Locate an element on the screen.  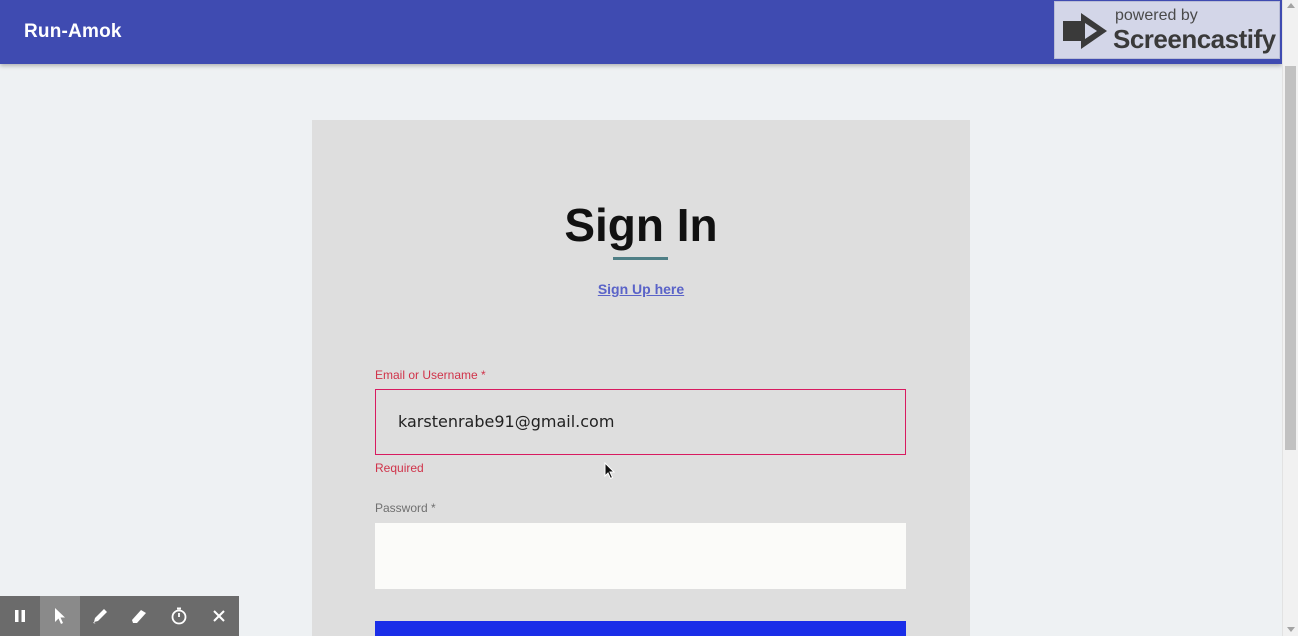
close-icon is located at coordinates (219, 616).